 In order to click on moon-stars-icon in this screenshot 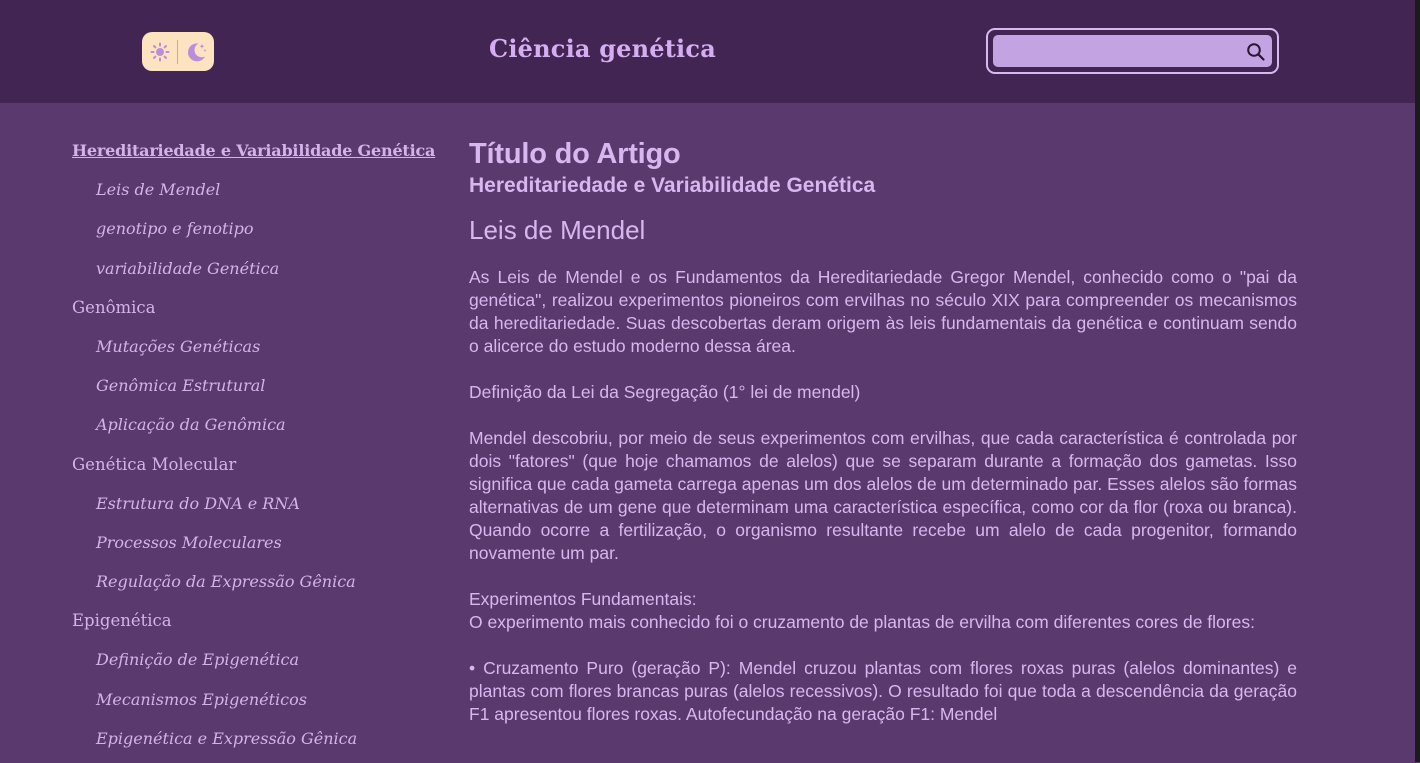, I will do `click(196, 52)`.